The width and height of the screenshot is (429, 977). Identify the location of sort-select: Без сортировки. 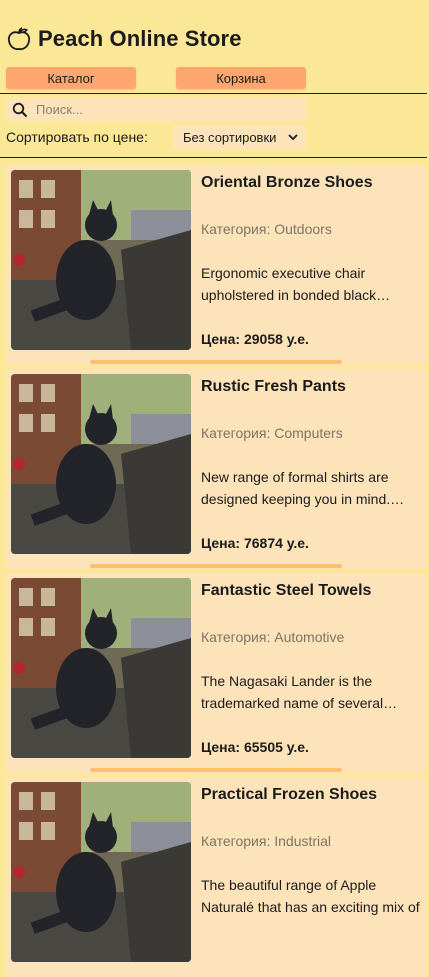
(239, 137).